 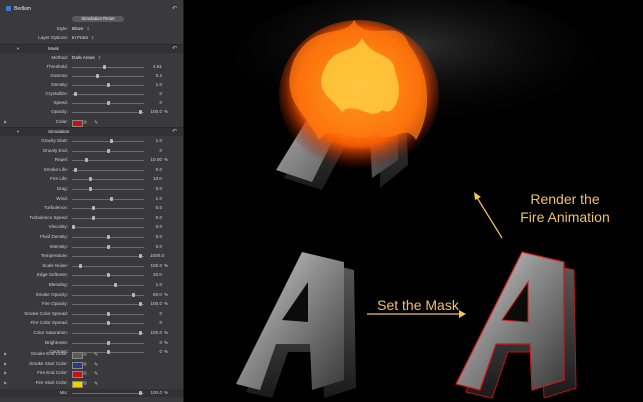 I want to click on fire-color-spread-value: 0, so click(x=156, y=323).